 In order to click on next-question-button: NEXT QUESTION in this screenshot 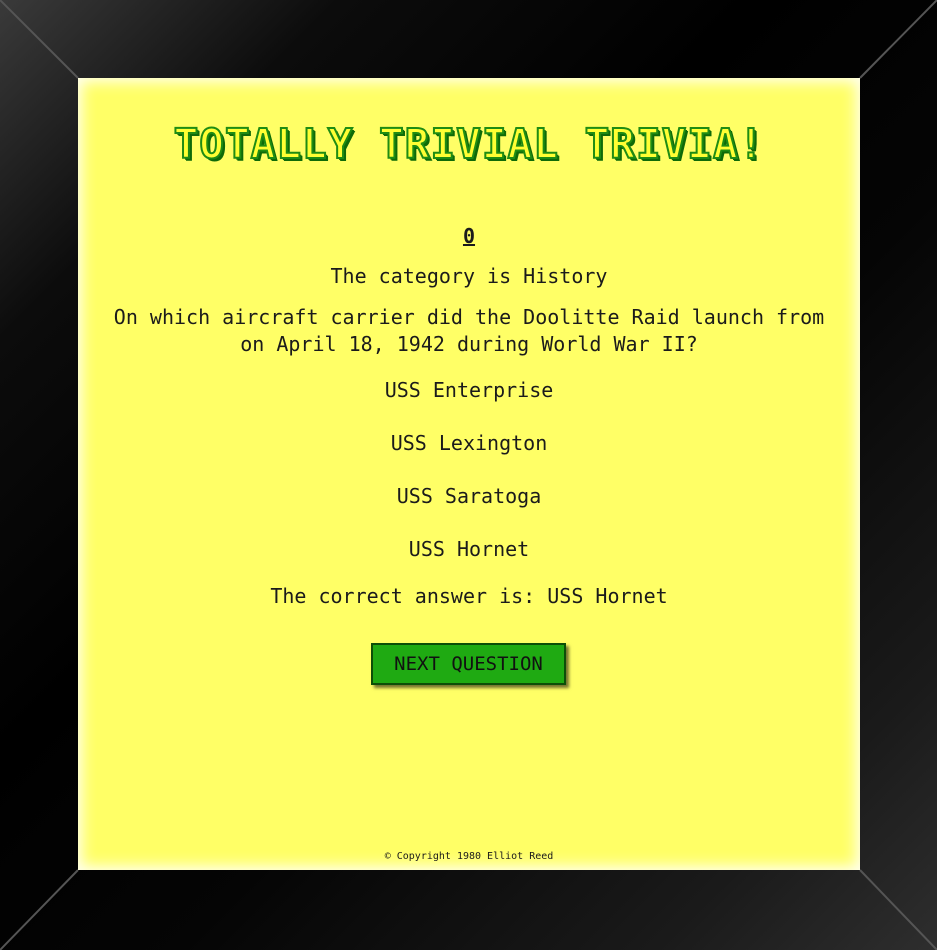, I will do `click(468, 664)`.